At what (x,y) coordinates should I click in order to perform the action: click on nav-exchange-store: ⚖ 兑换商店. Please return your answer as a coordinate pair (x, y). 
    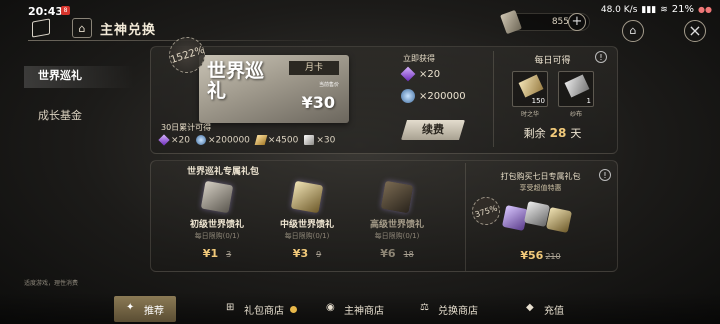
    Looking at the image, I should click on (449, 309).